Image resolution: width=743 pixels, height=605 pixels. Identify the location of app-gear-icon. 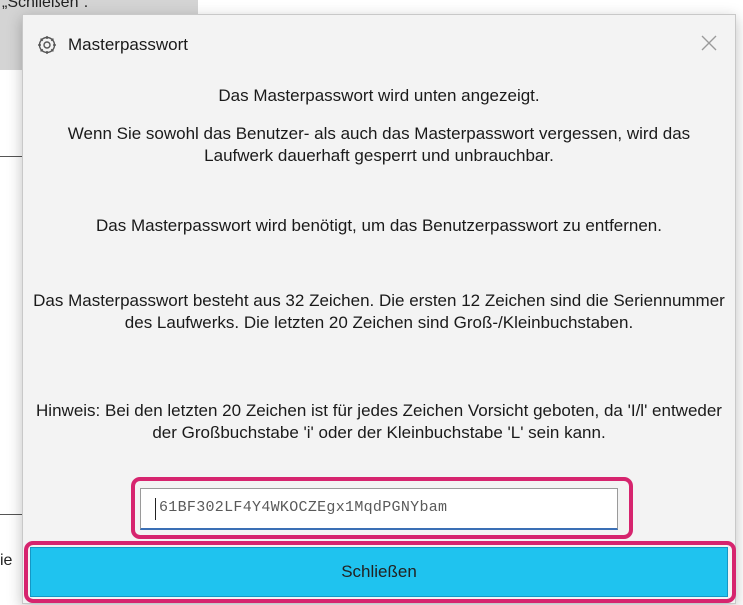
(47, 45).